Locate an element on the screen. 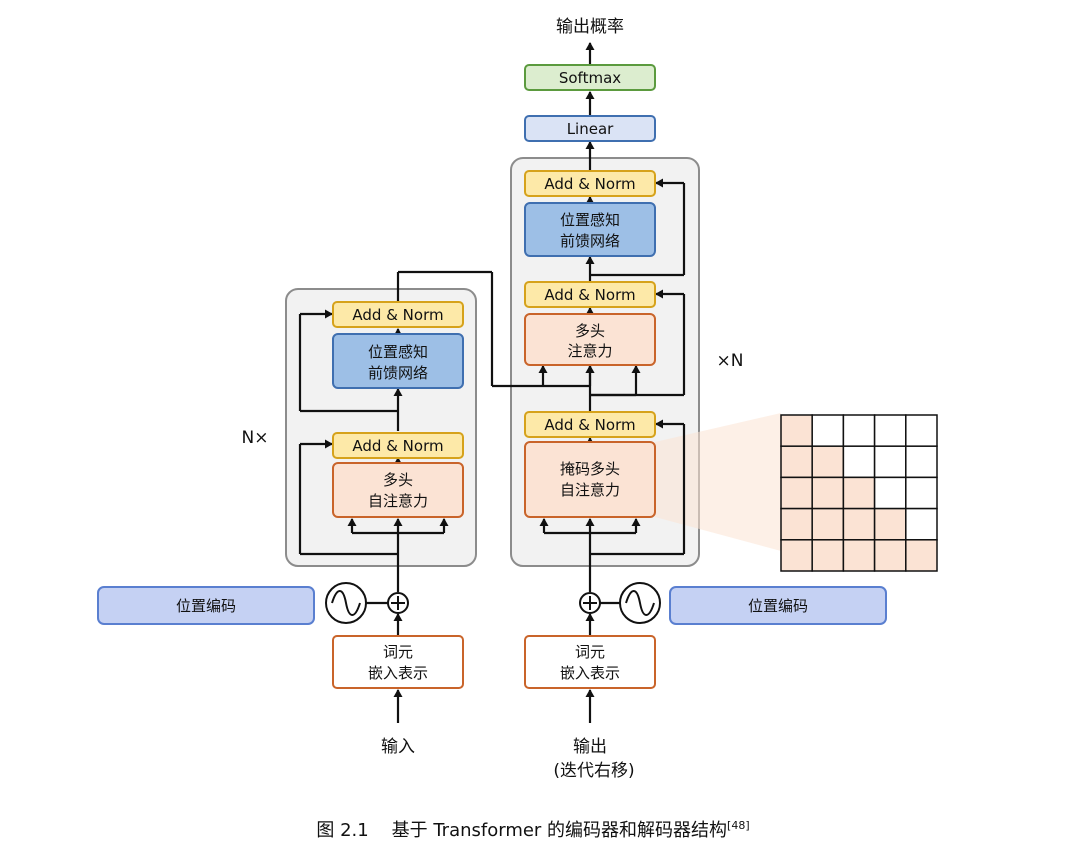  figure-reference: [48] is located at coordinates (738, 825).